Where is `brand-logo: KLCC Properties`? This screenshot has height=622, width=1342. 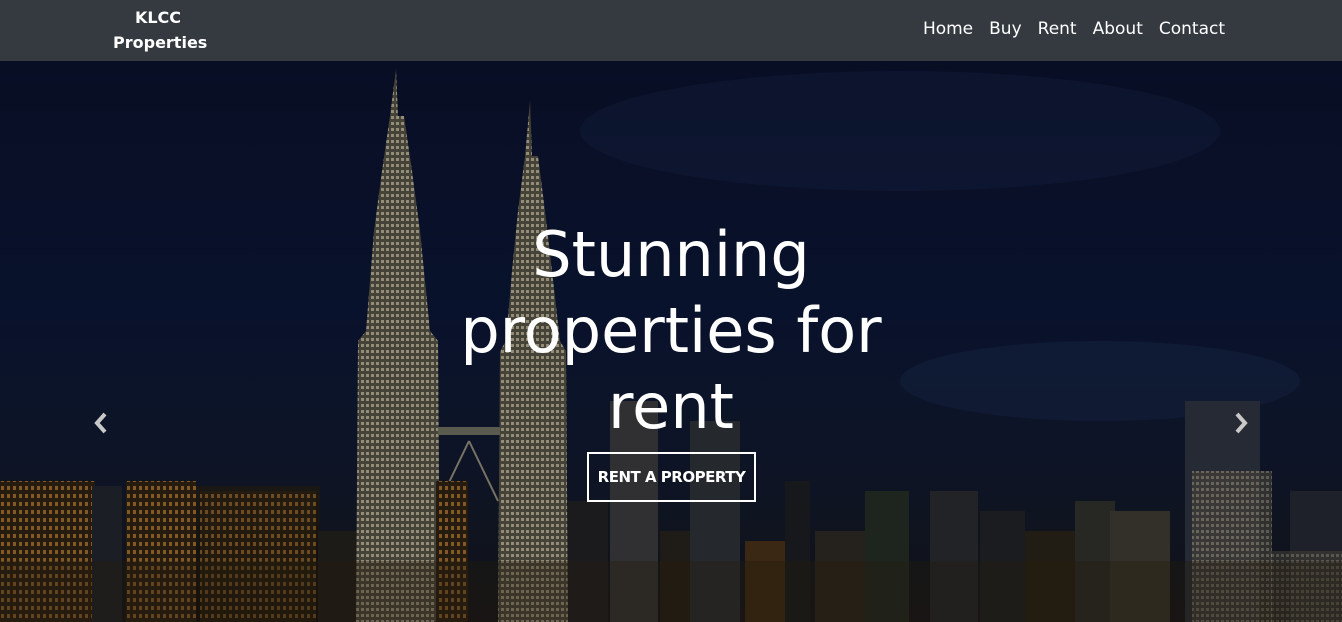 brand-logo: KLCC Properties is located at coordinates (160, 30).